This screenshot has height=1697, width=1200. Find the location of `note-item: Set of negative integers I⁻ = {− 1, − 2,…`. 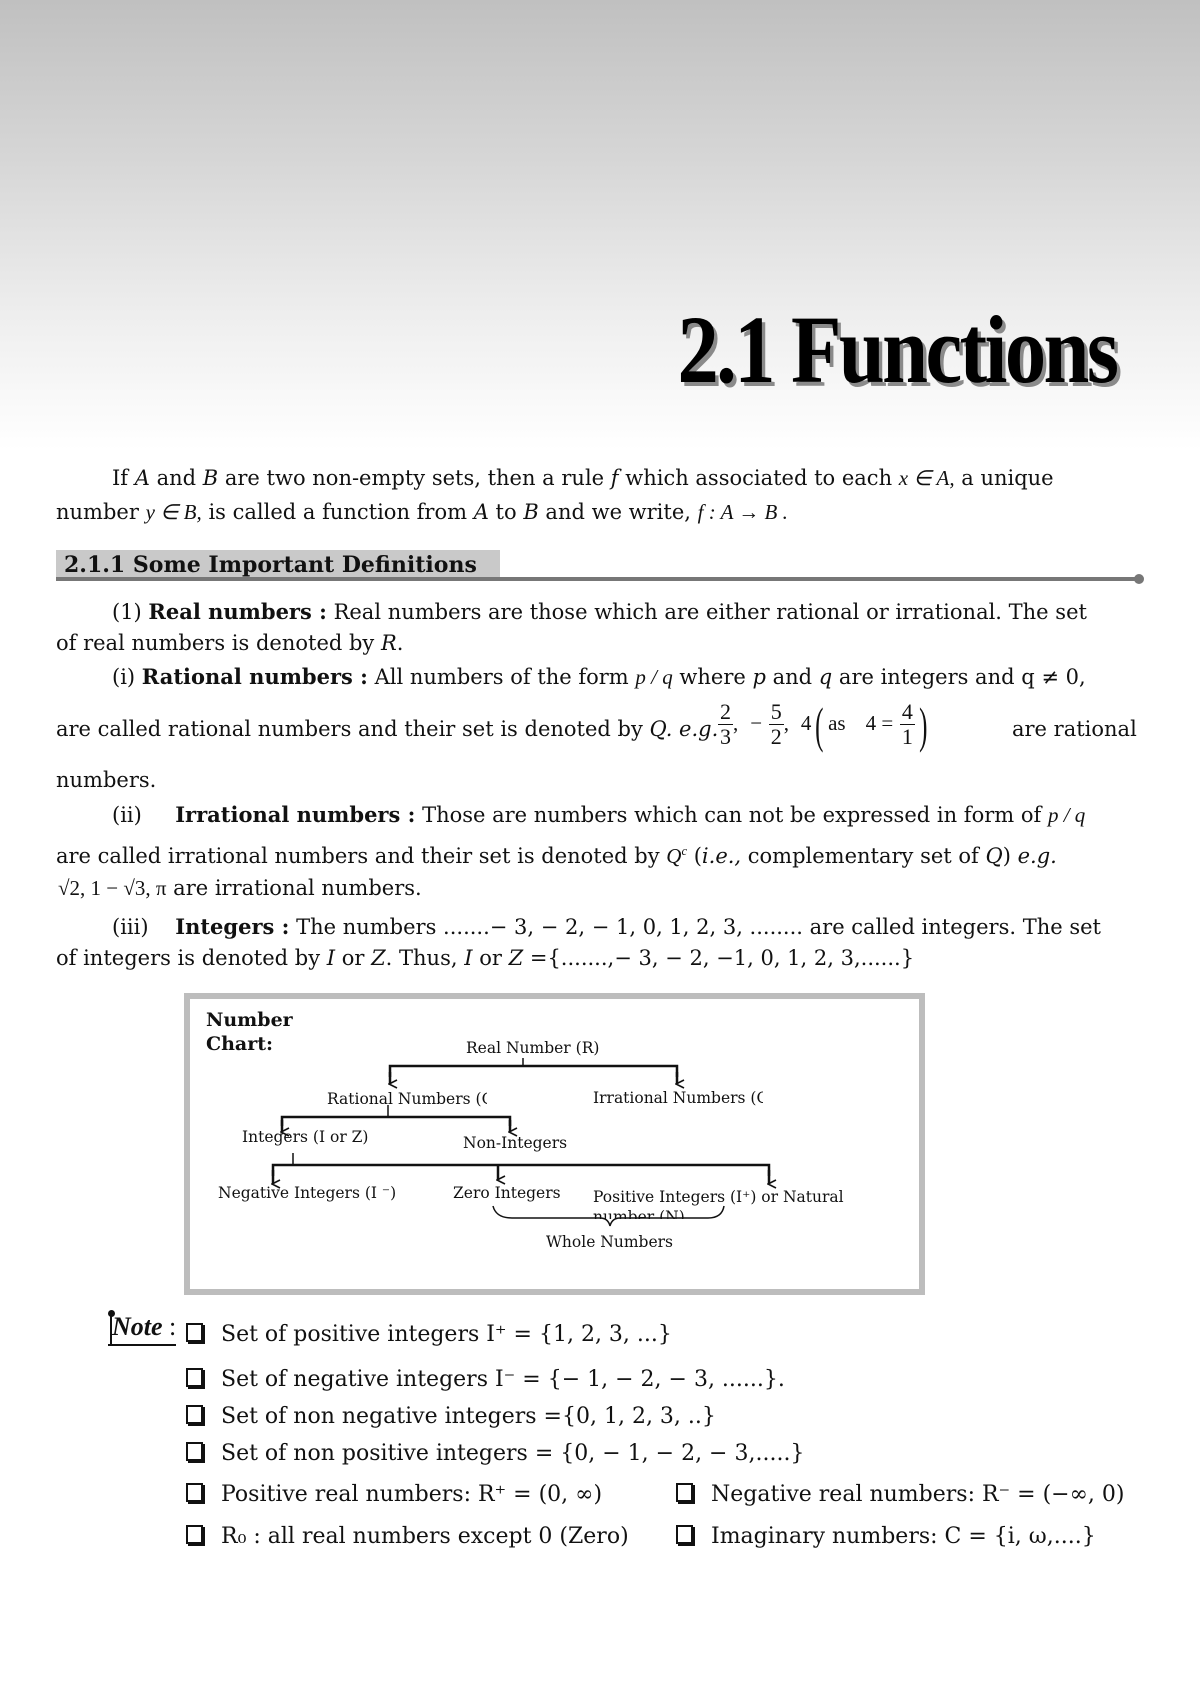

note-item: Set of negative integers I⁻ = {− 1, − 2,… is located at coordinates (485, 1380).